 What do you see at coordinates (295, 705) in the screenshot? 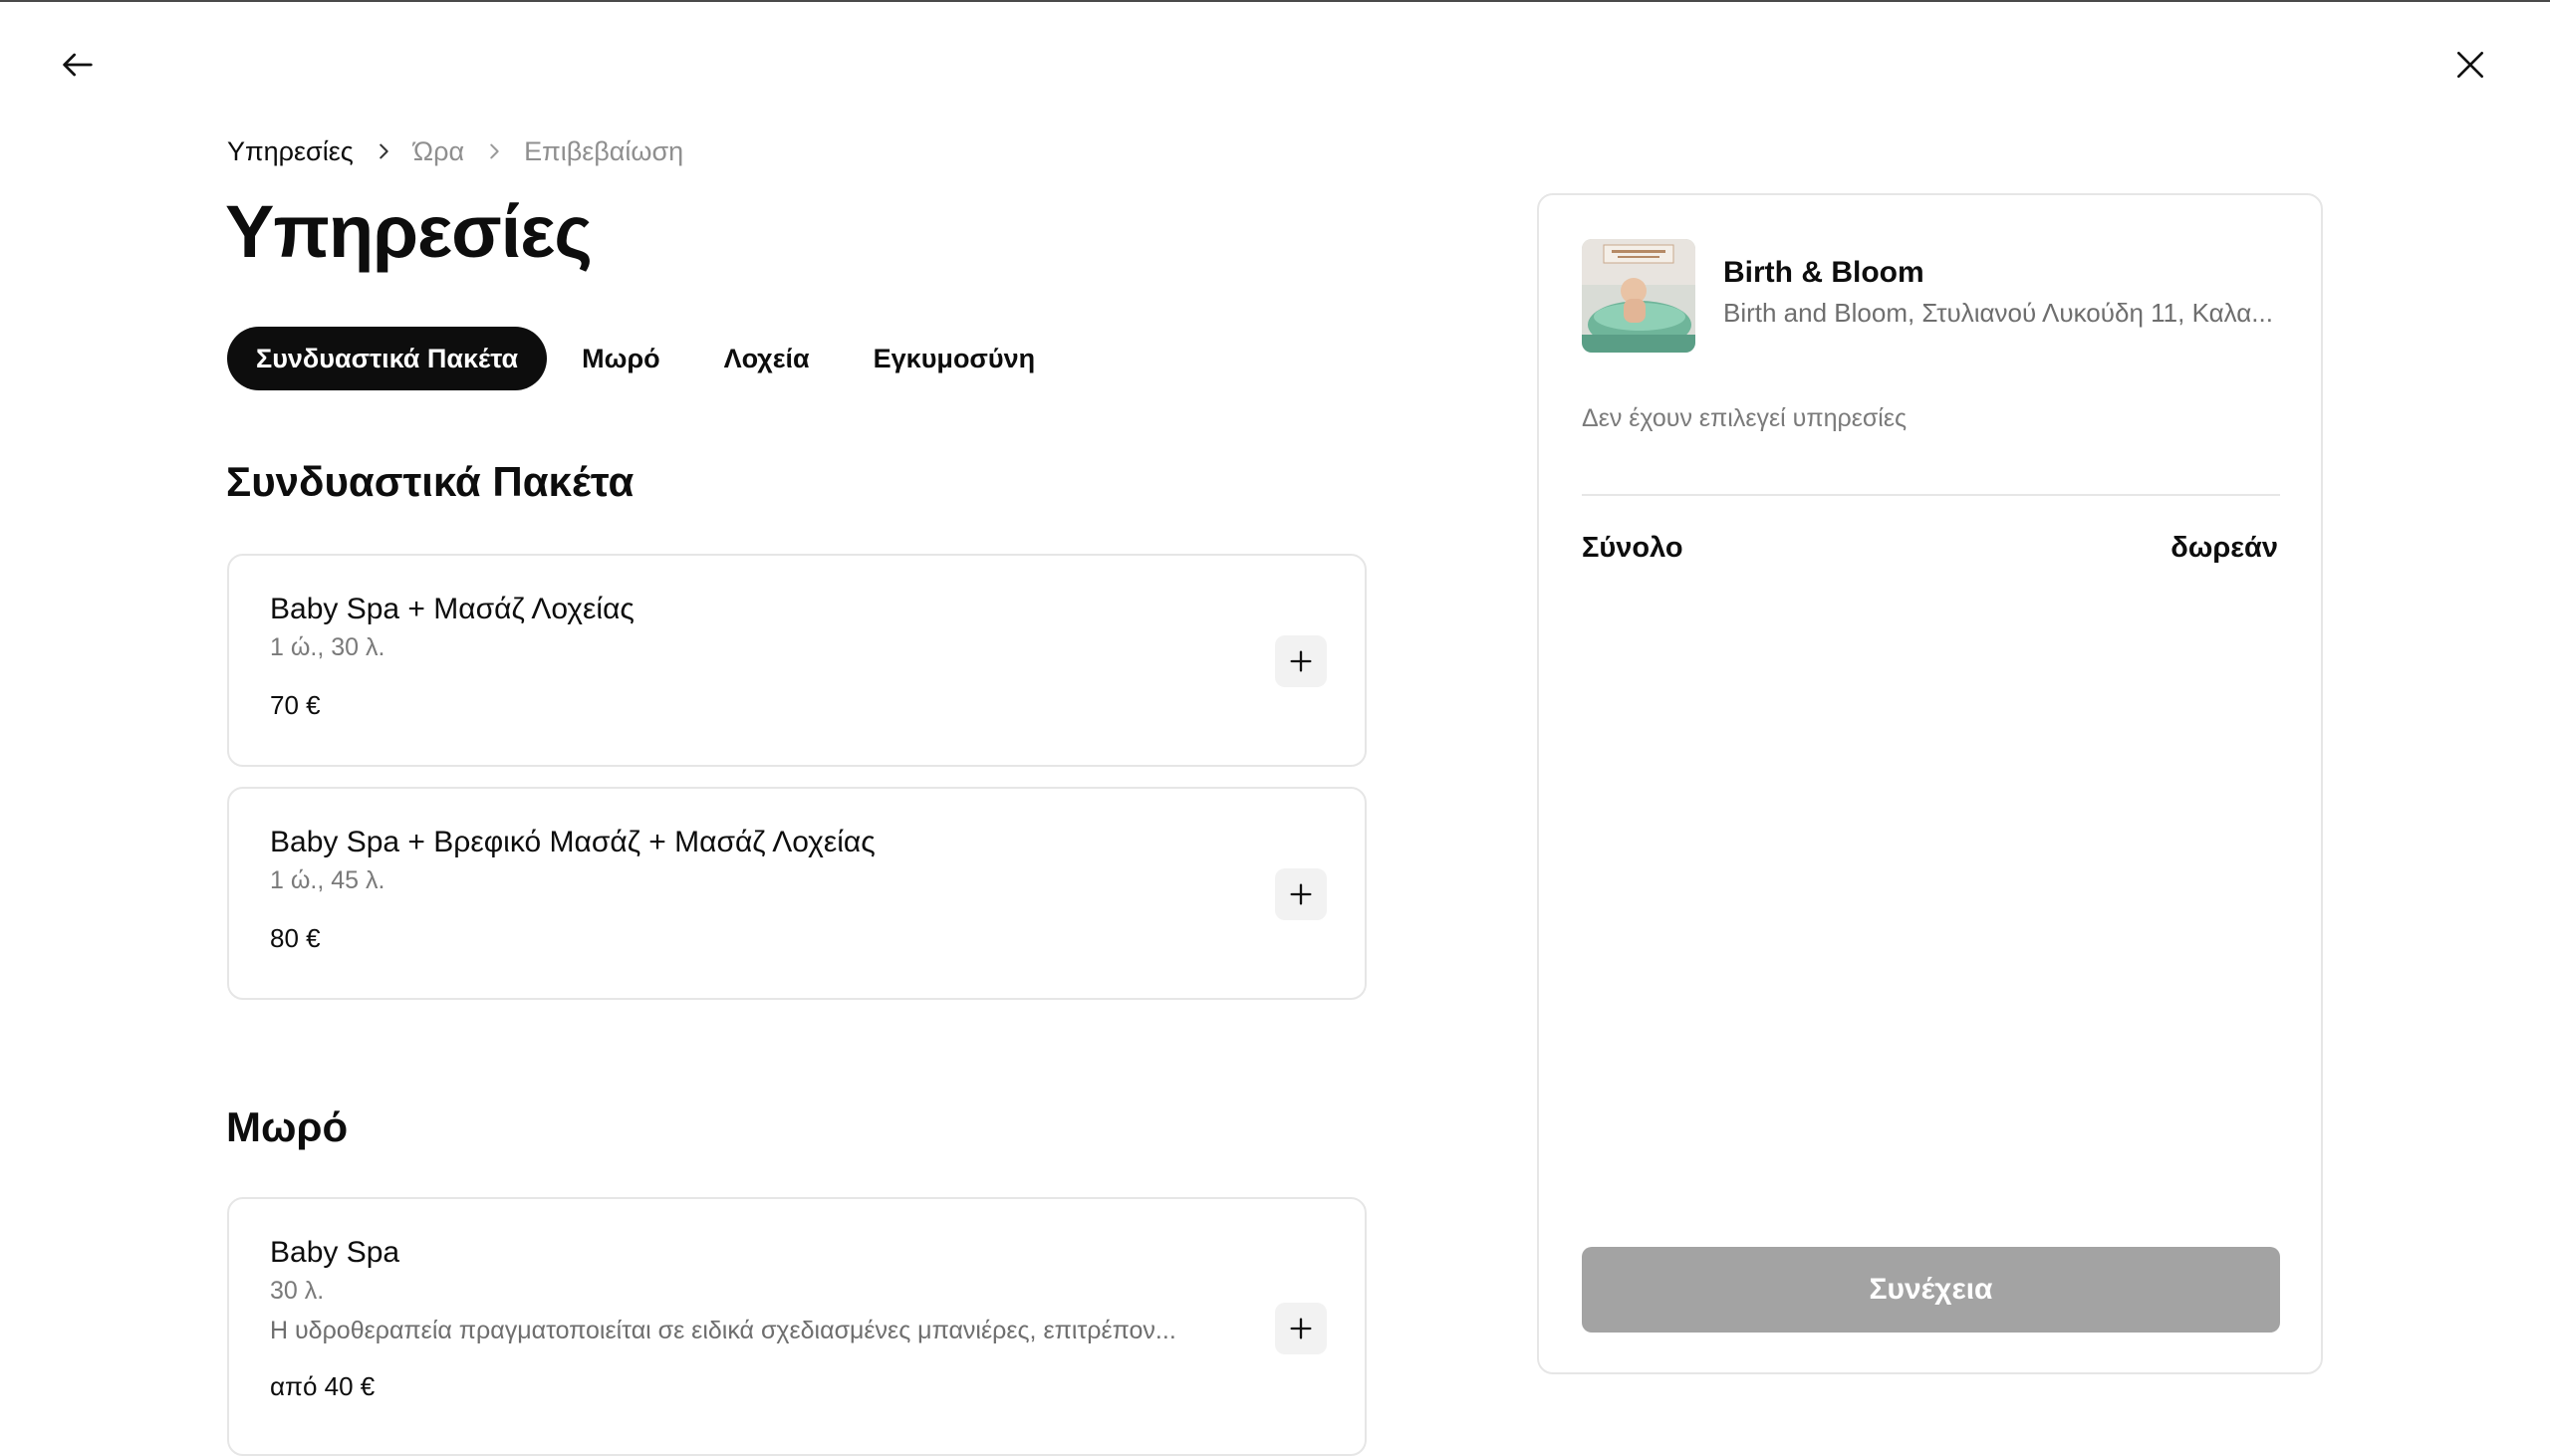
I see `service-price: 70 €` at bounding box center [295, 705].